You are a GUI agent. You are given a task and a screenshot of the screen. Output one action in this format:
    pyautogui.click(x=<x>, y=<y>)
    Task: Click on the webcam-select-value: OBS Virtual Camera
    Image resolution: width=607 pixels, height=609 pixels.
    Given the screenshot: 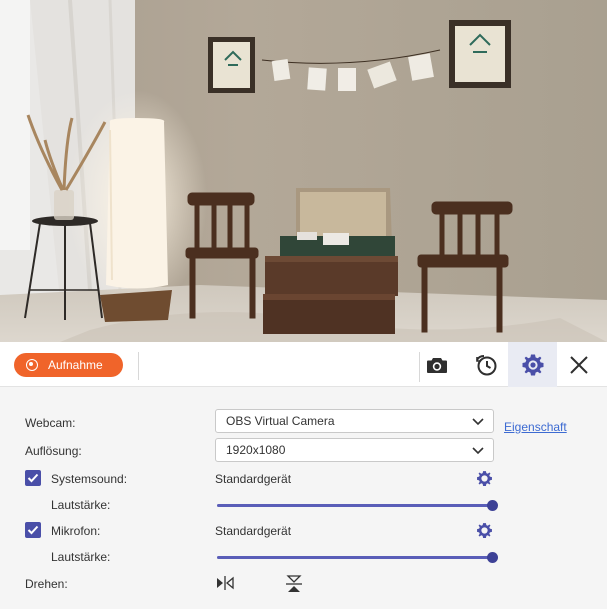 What is the action you would take?
    pyautogui.click(x=280, y=421)
    